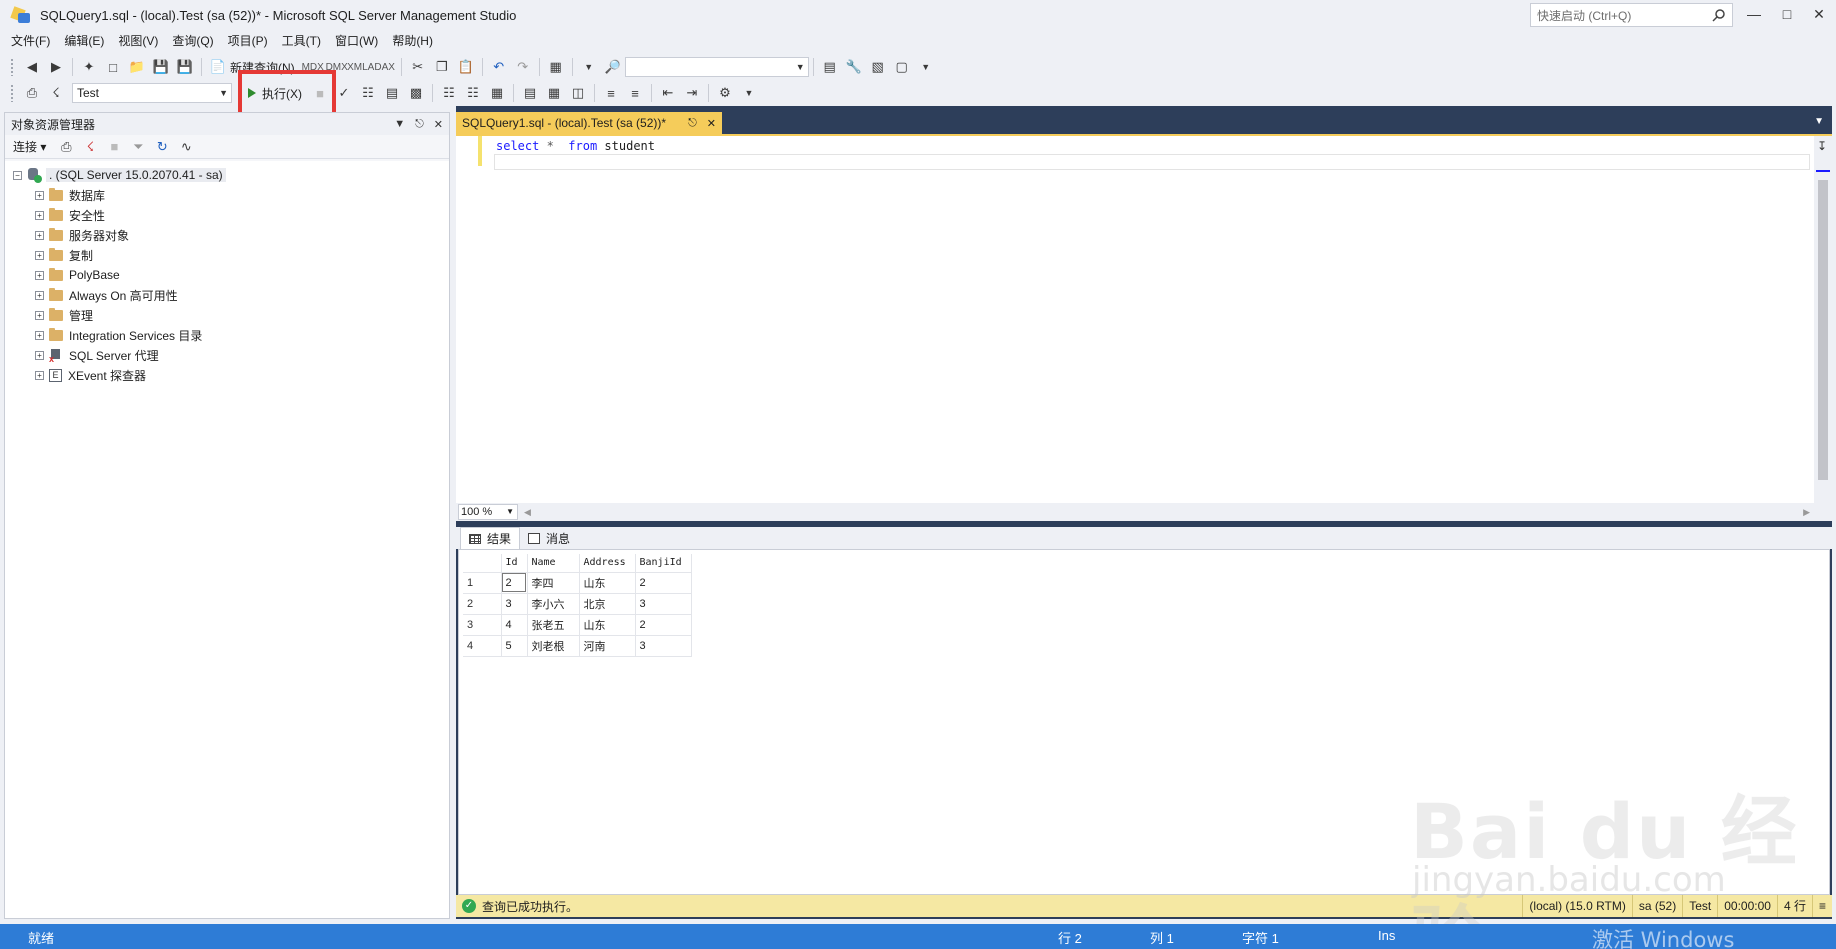 The image size is (1836, 949). I want to click on tree-node-always-on: + Always On 高可用性, so click(227, 295).